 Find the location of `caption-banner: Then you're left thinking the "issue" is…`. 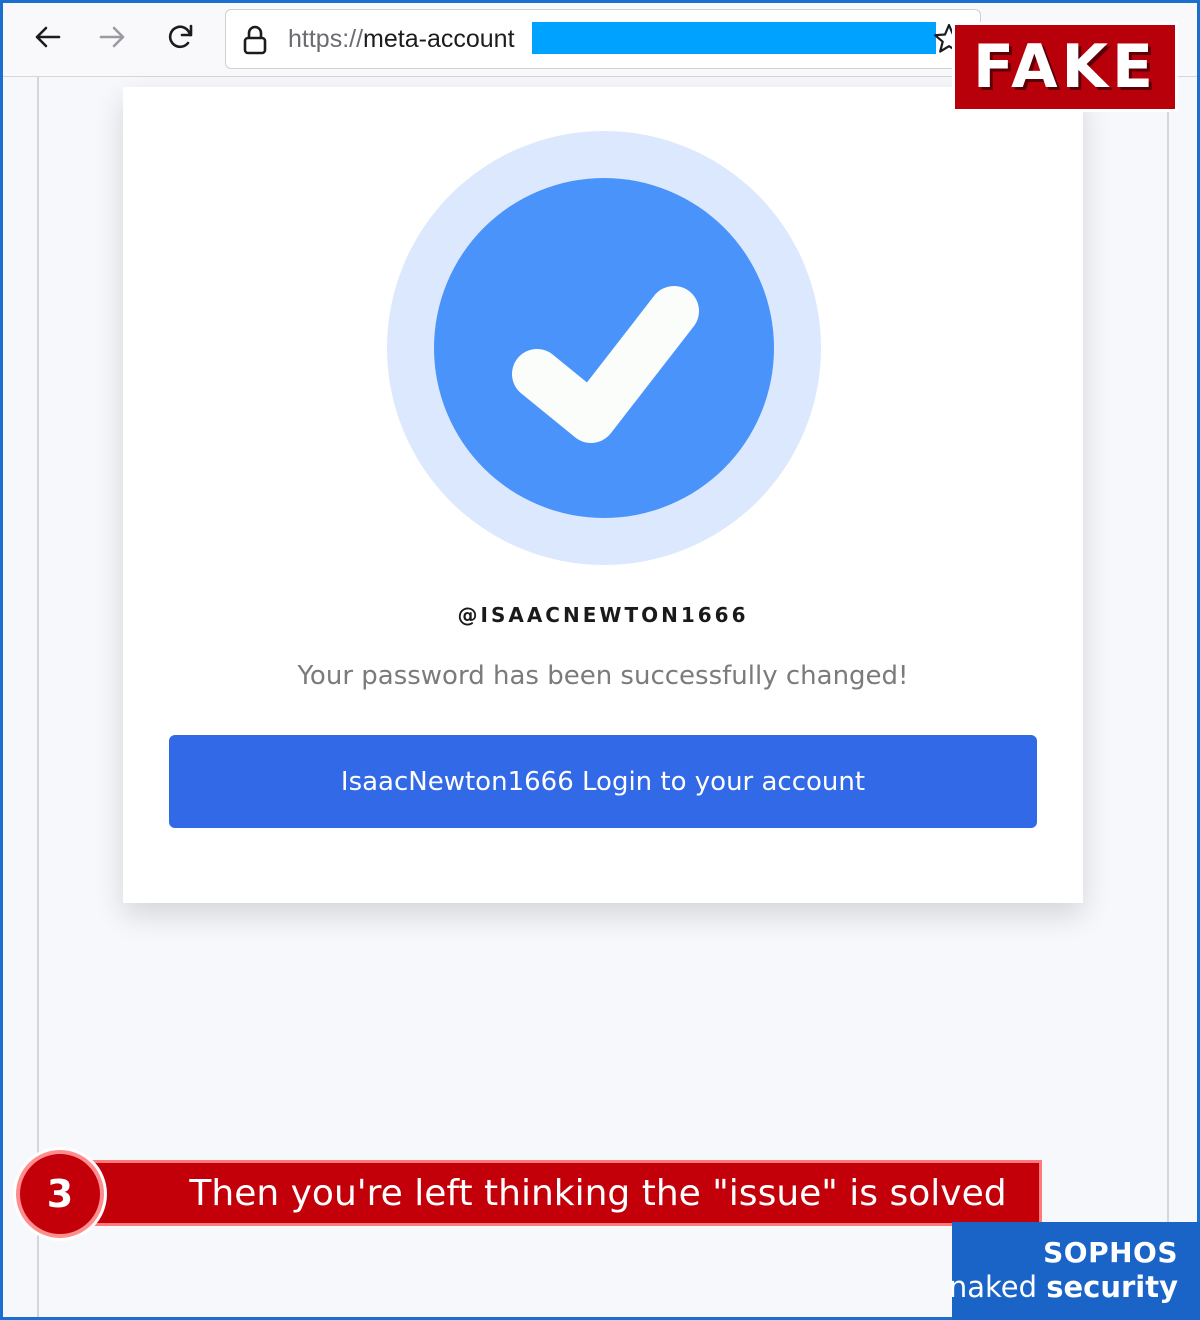

caption-banner: Then you're left thinking the "issue" is… is located at coordinates (551, 1193).